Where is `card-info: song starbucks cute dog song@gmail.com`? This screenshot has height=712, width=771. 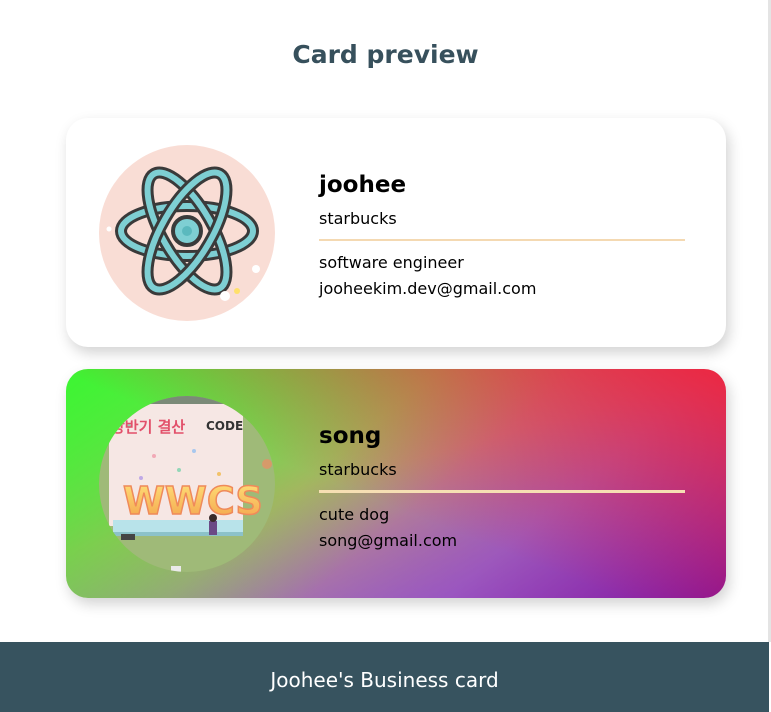
card-info: song starbucks cute dog song@gmail.com is located at coordinates (502, 486).